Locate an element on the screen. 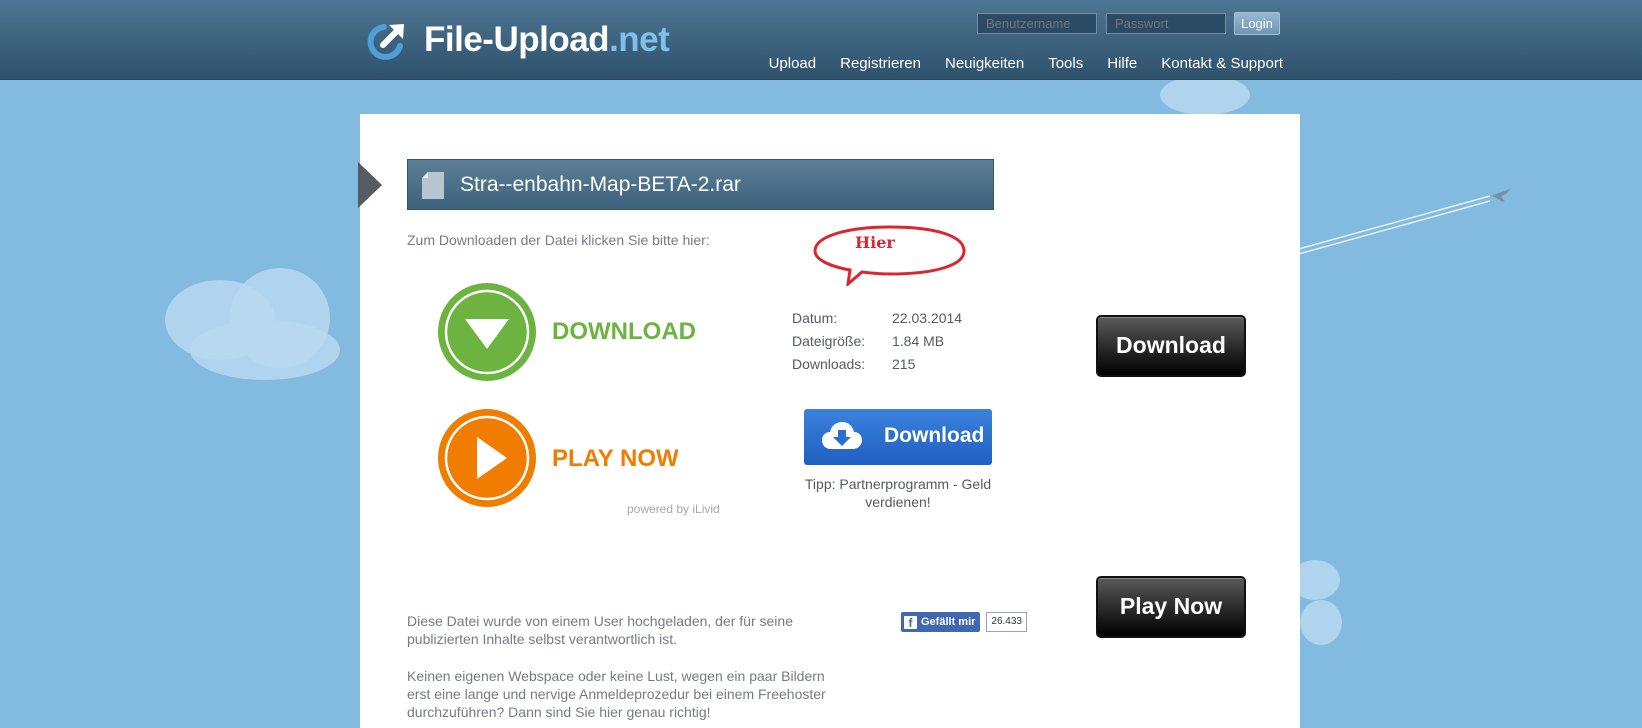  nav-upload: Upload is located at coordinates (793, 64).